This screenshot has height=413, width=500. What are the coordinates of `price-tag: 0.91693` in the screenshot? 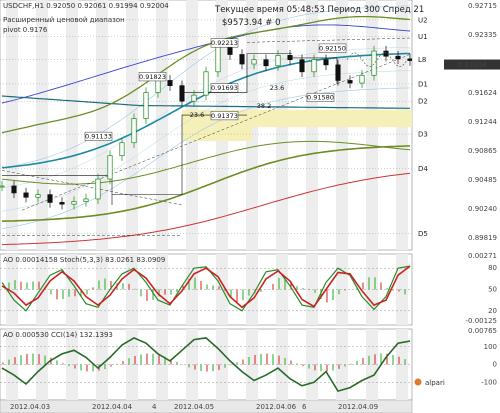 It's located at (224, 88).